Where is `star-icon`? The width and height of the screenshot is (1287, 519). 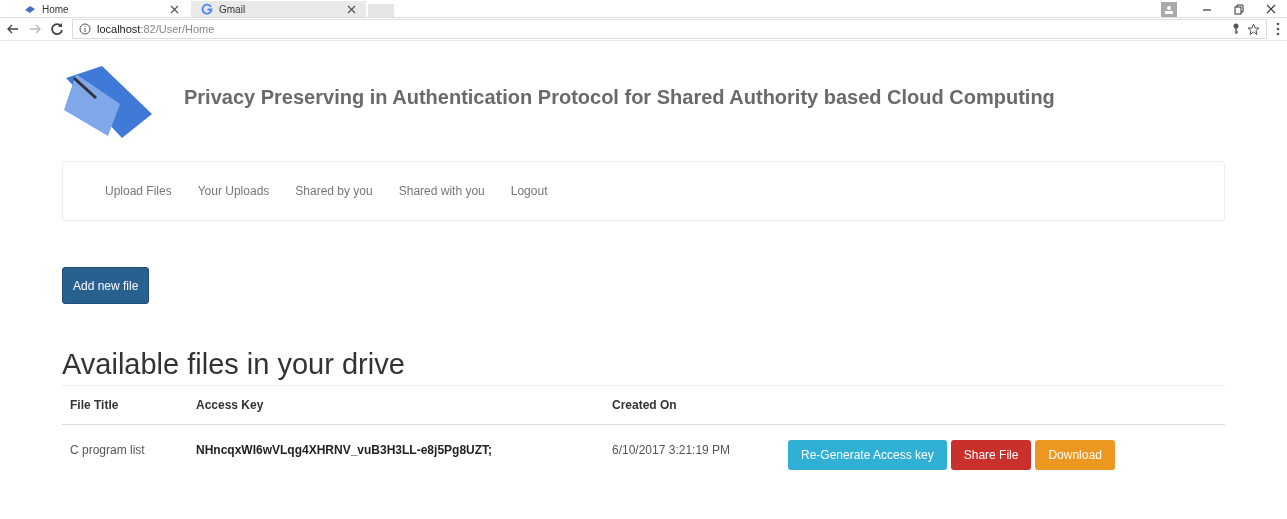 star-icon is located at coordinates (1253, 29).